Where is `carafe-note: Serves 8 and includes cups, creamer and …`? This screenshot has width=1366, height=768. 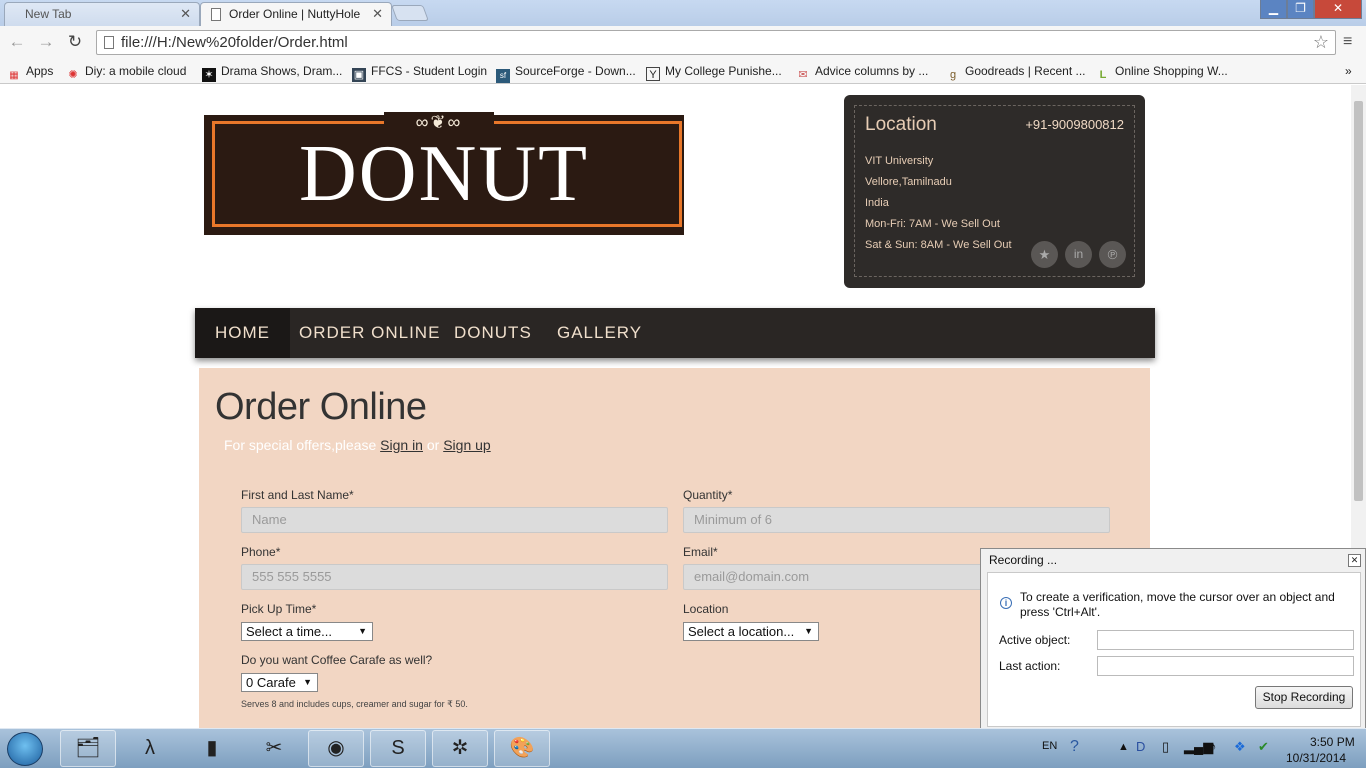
carafe-note: Serves 8 and includes cups, creamer and … is located at coordinates (354, 704).